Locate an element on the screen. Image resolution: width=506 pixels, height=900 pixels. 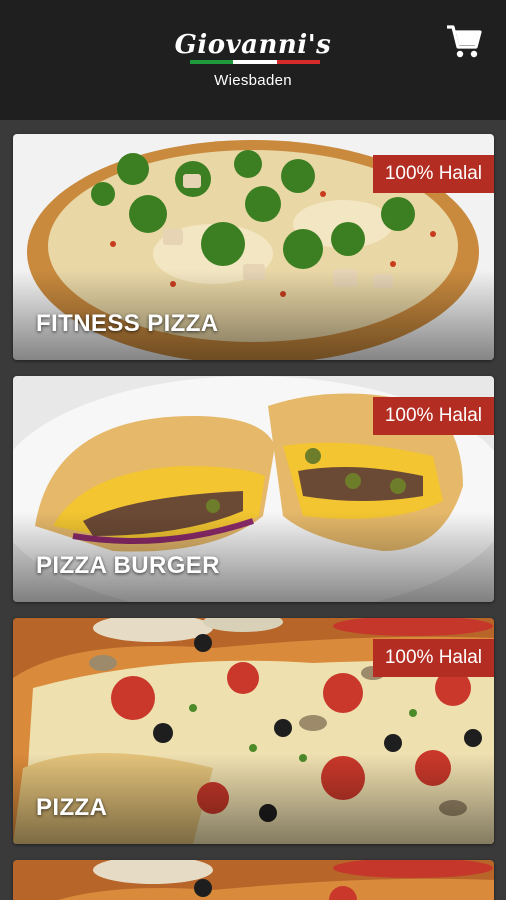
logo-text: Giovanni's is located at coordinates (253, 45).